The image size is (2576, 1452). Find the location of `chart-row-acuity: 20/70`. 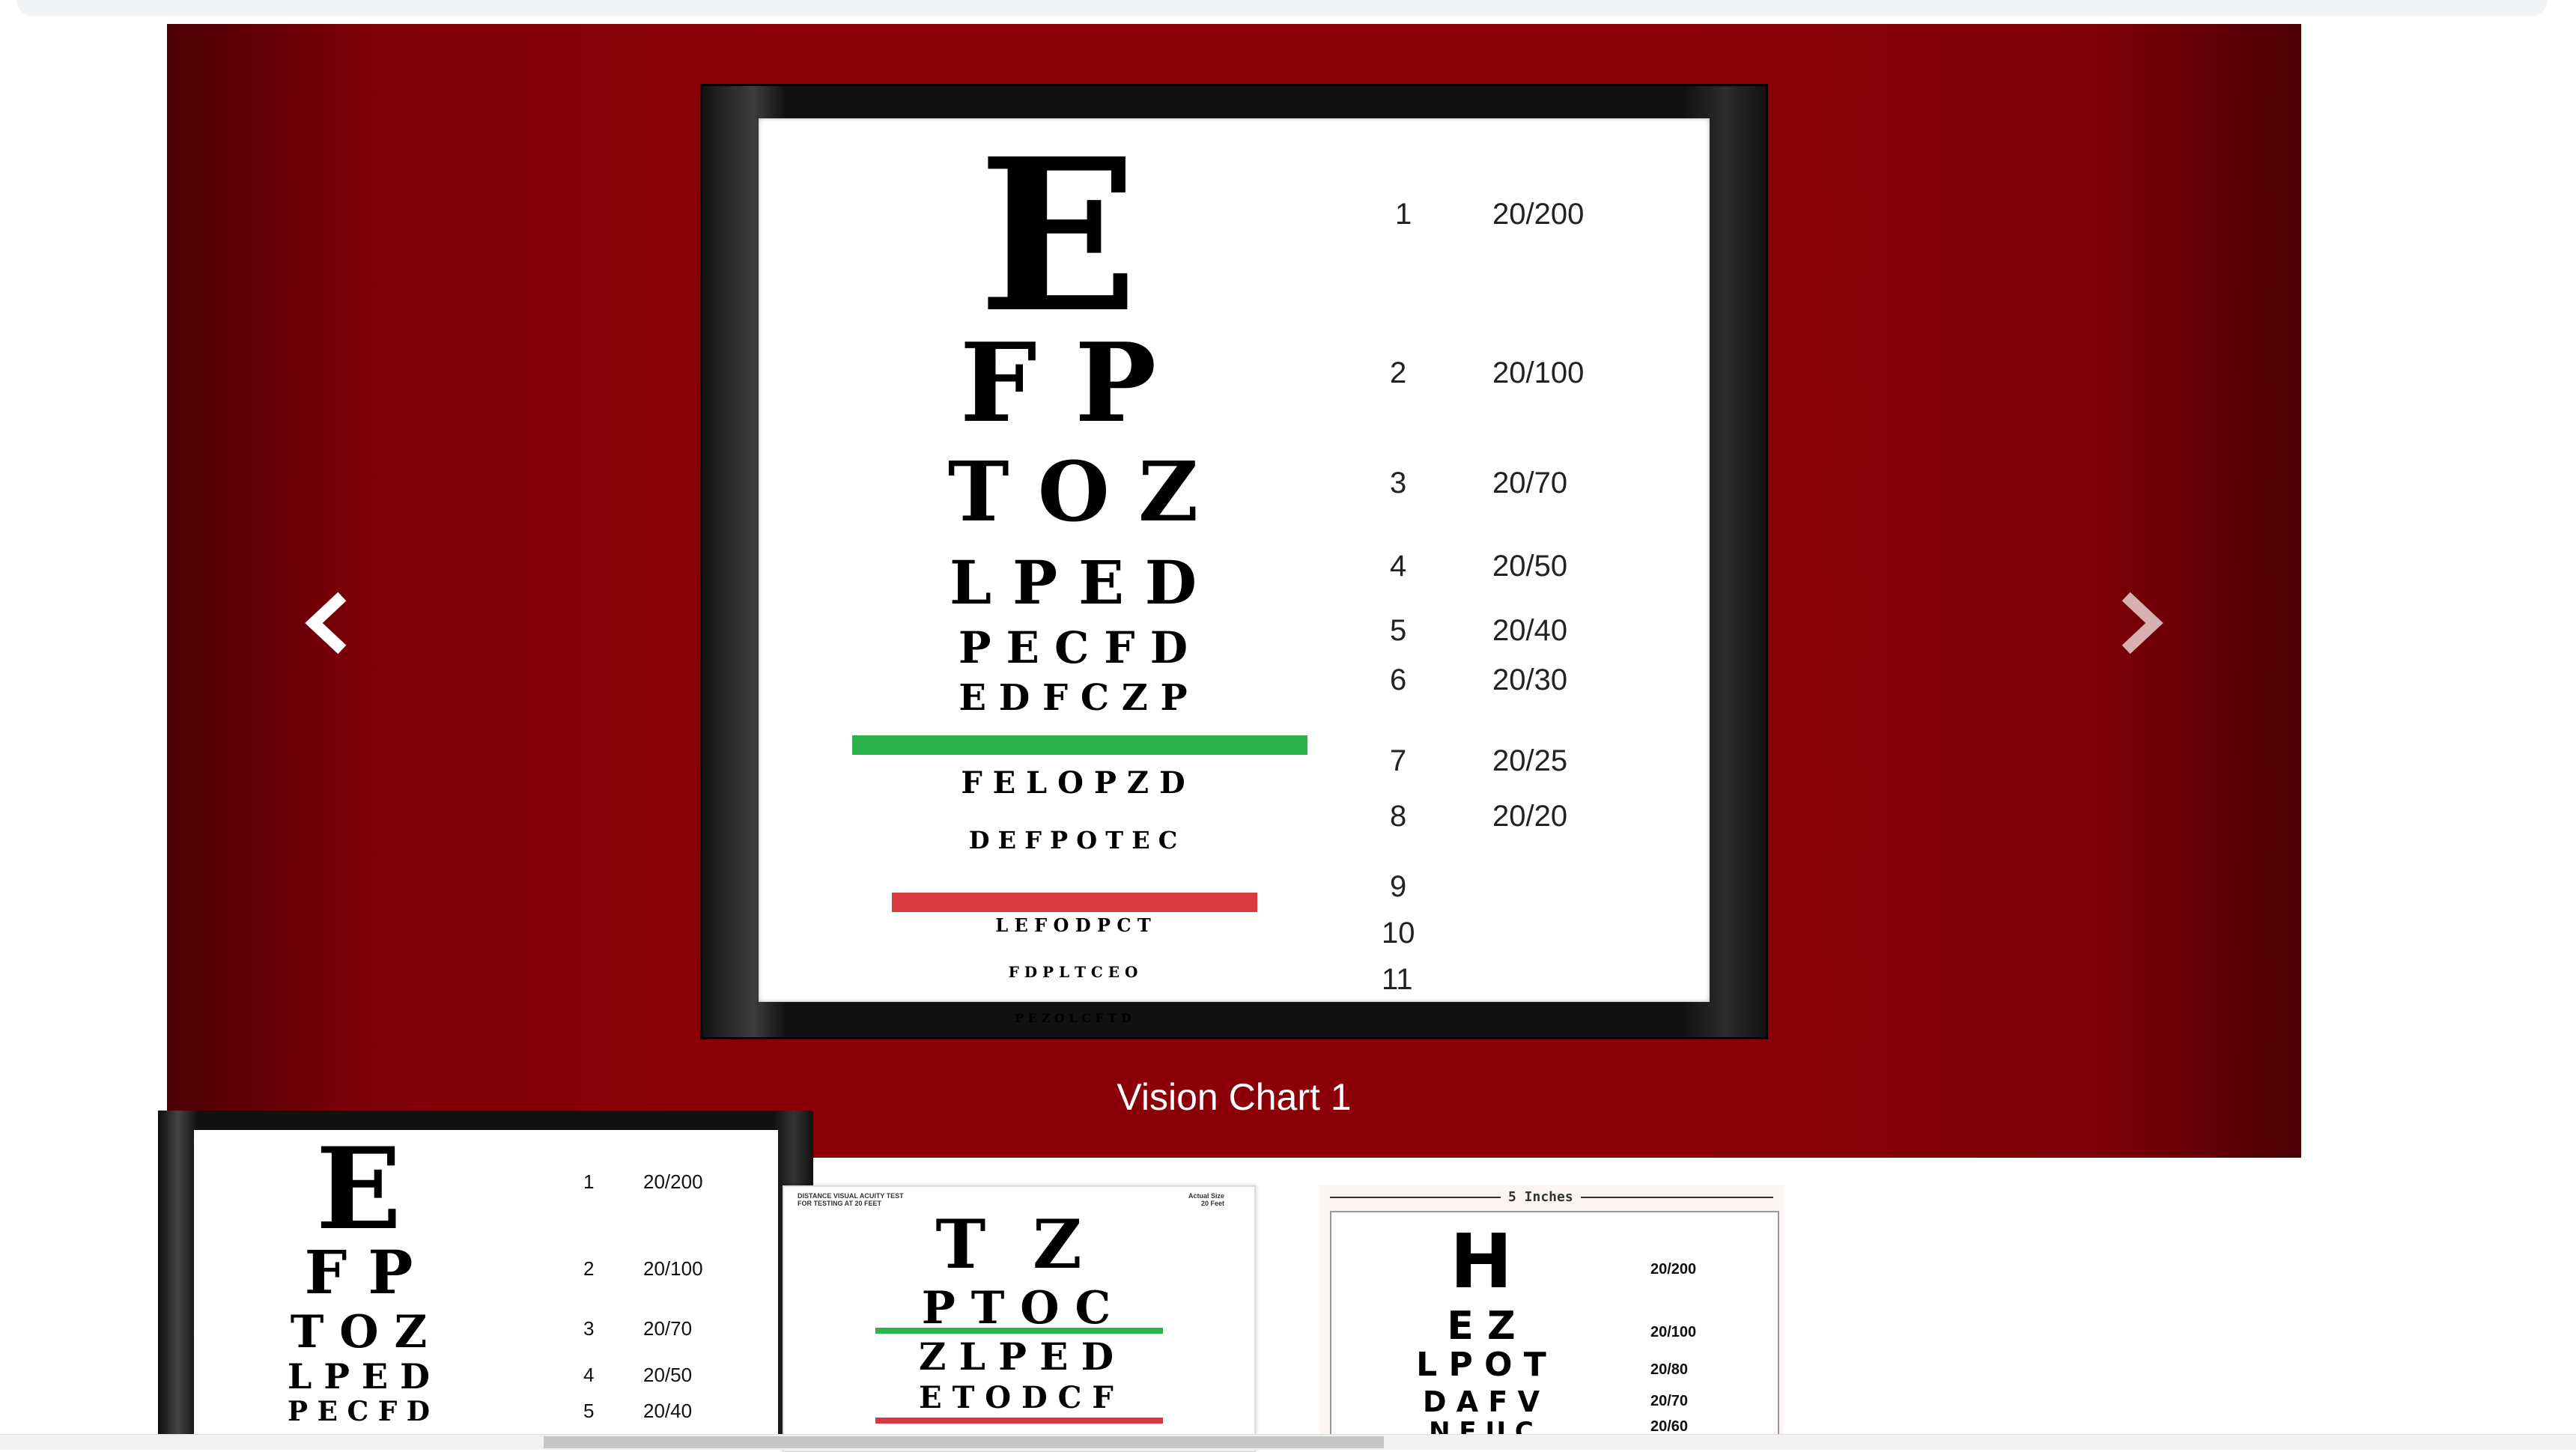

chart-row-acuity: 20/70 is located at coordinates (1530, 483).